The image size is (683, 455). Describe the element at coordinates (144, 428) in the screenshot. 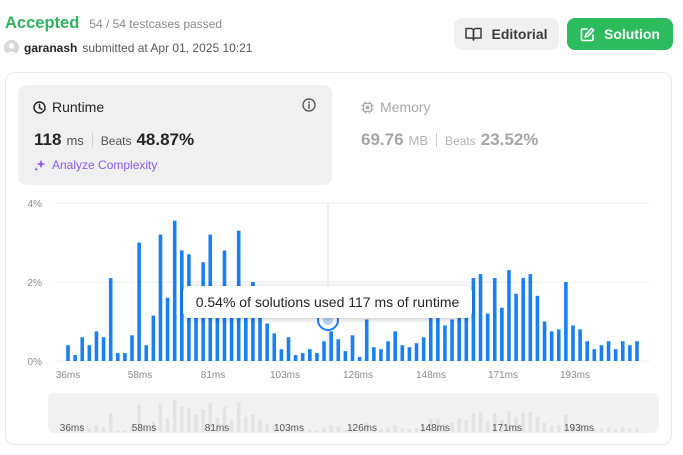

I see `brush-tick-label: 58ms` at that location.